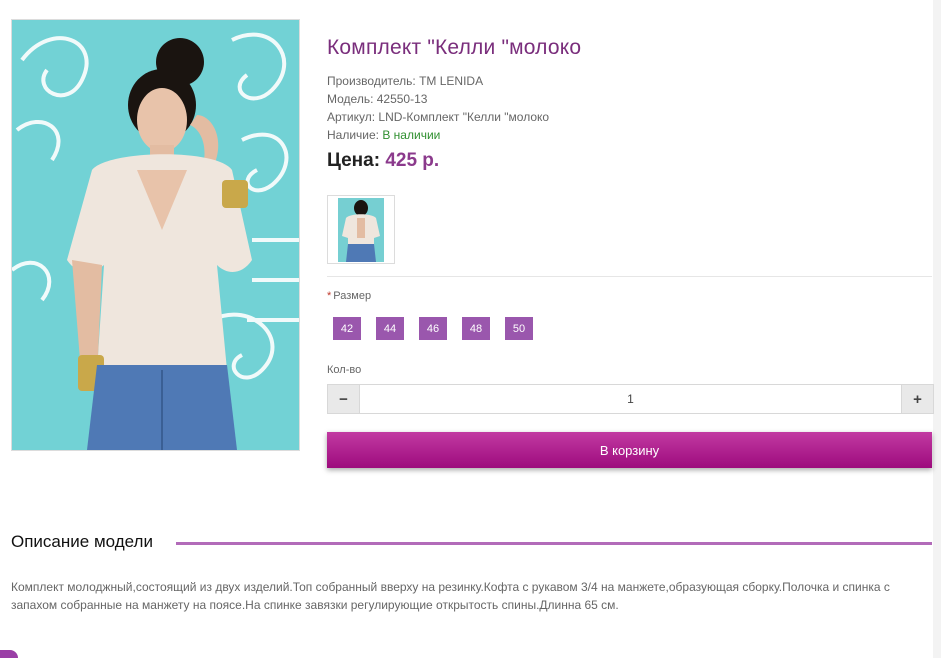 Image resolution: width=941 pixels, height=658 pixels. What do you see at coordinates (454, 47) in the screenshot?
I see `product-title: Комплект "Келли "молоко` at bounding box center [454, 47].